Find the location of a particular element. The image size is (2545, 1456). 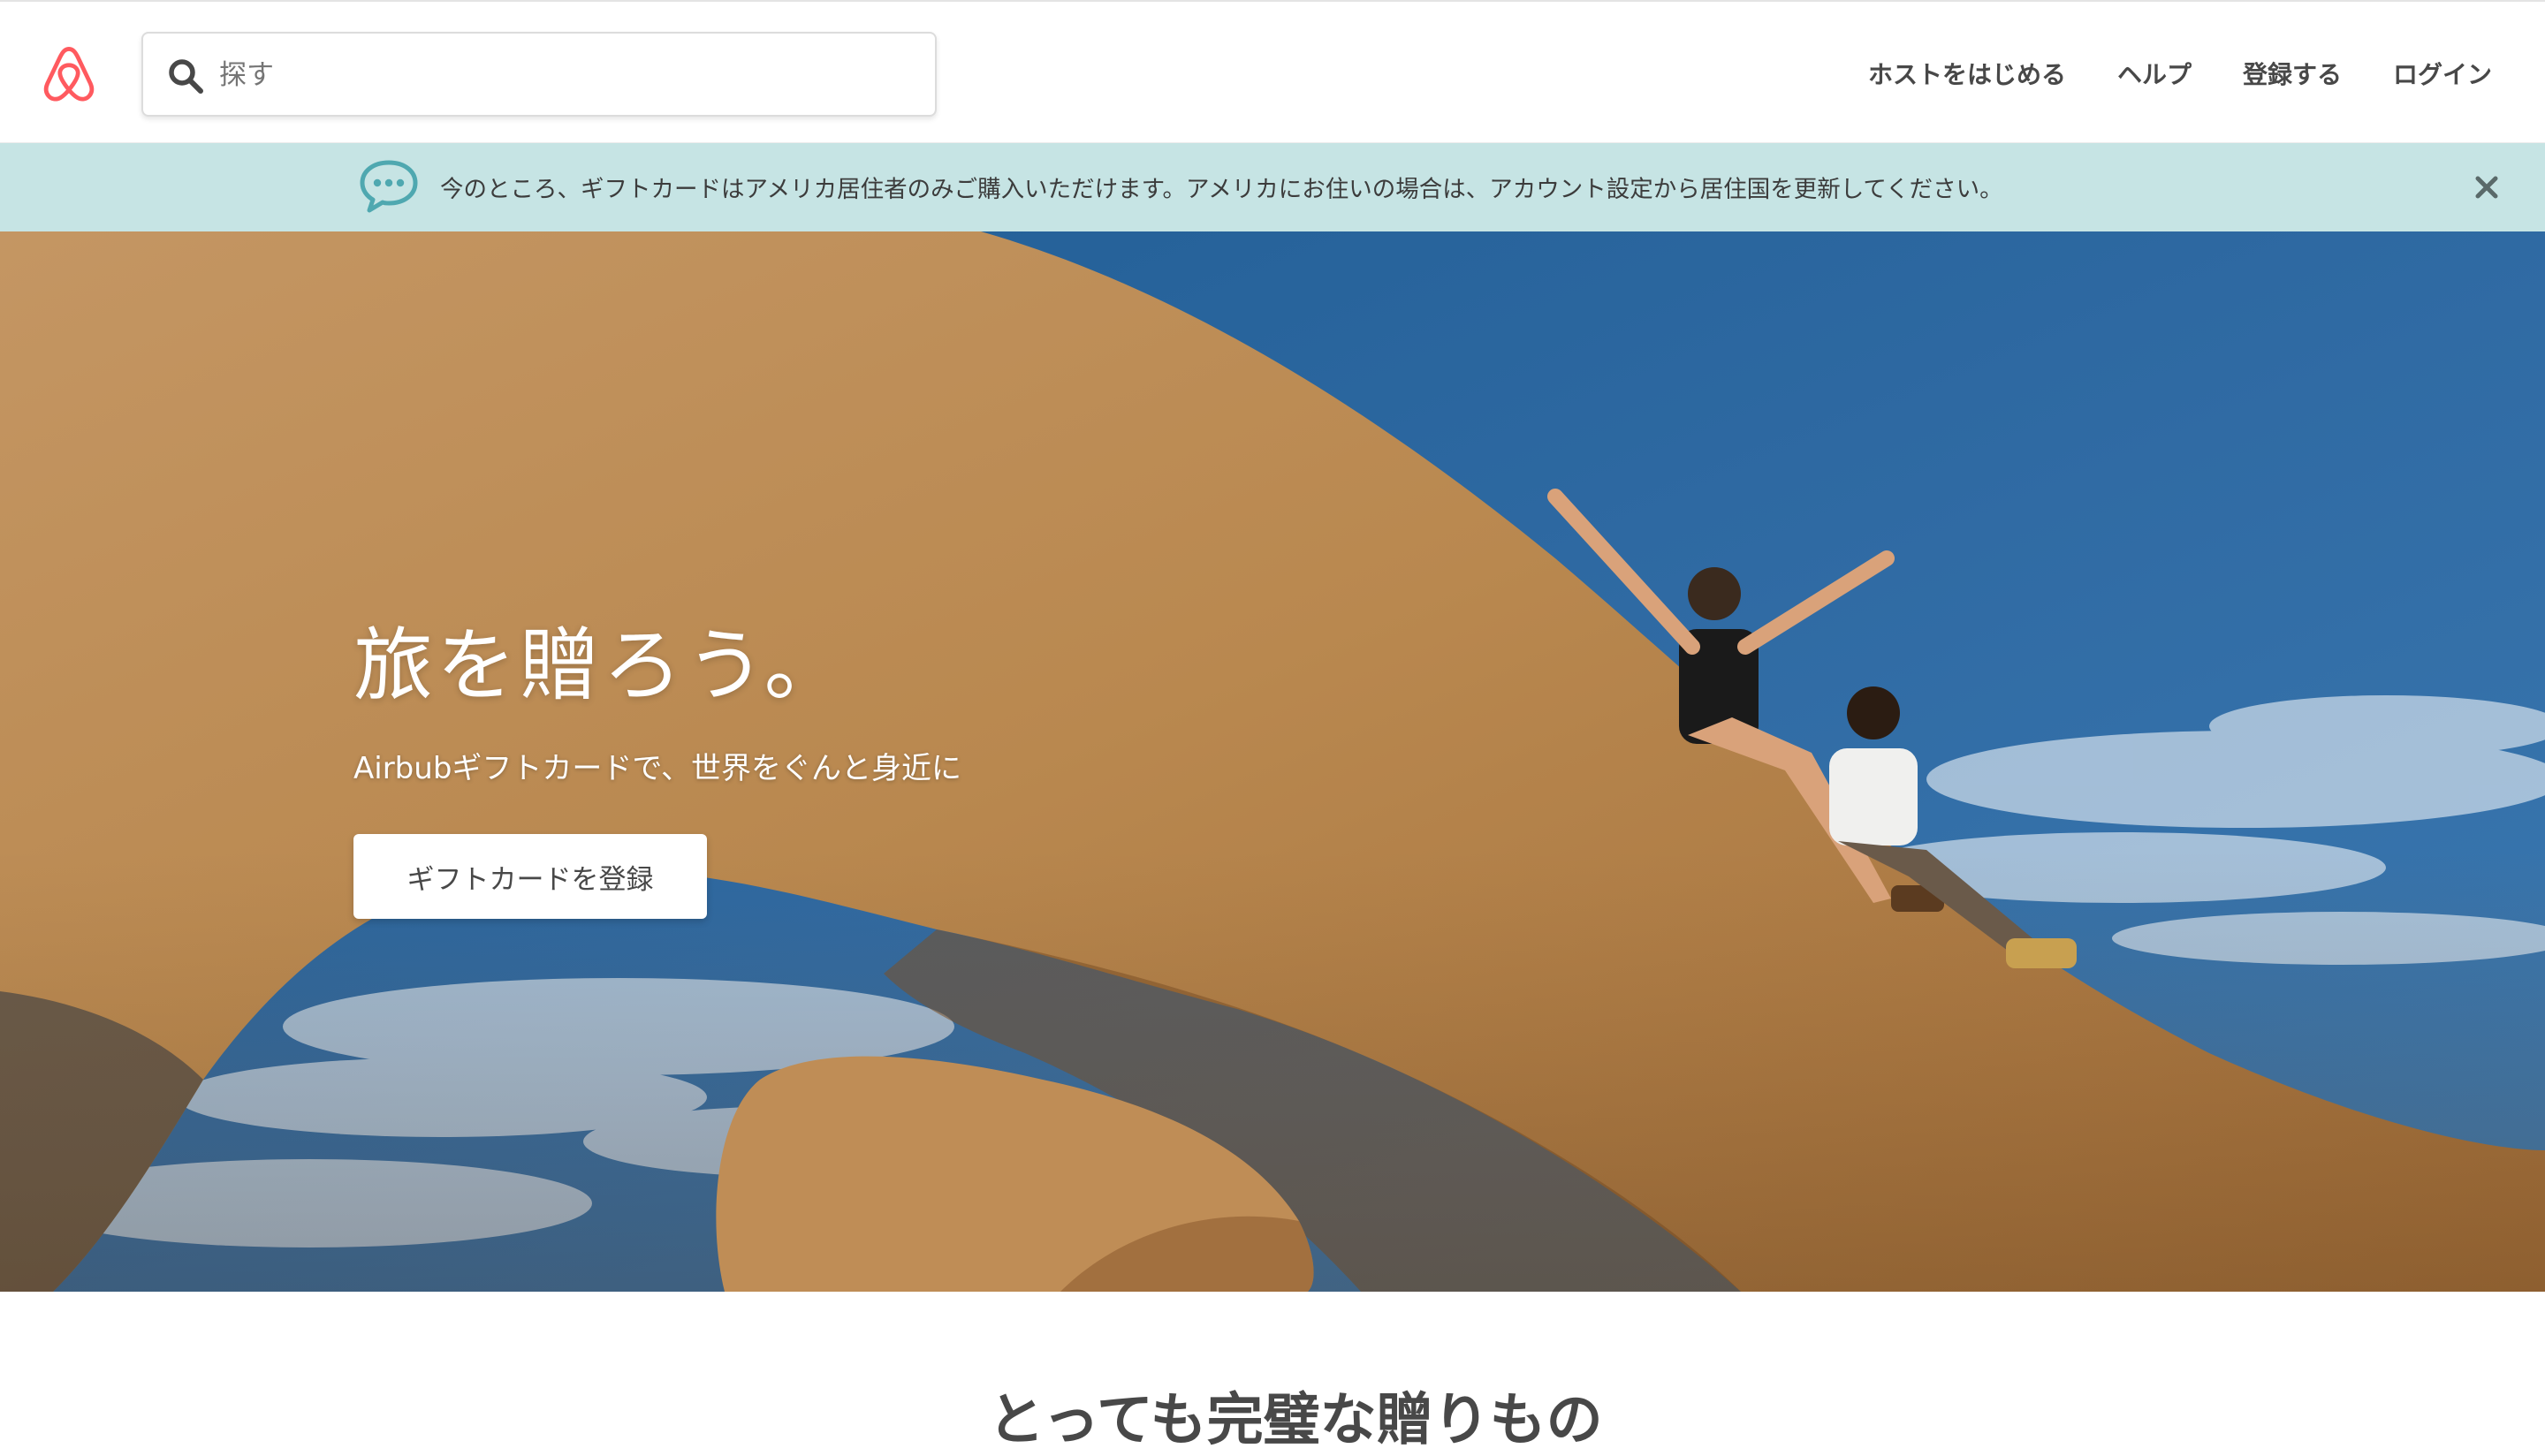

search-box is located at coordinates (539, 74).